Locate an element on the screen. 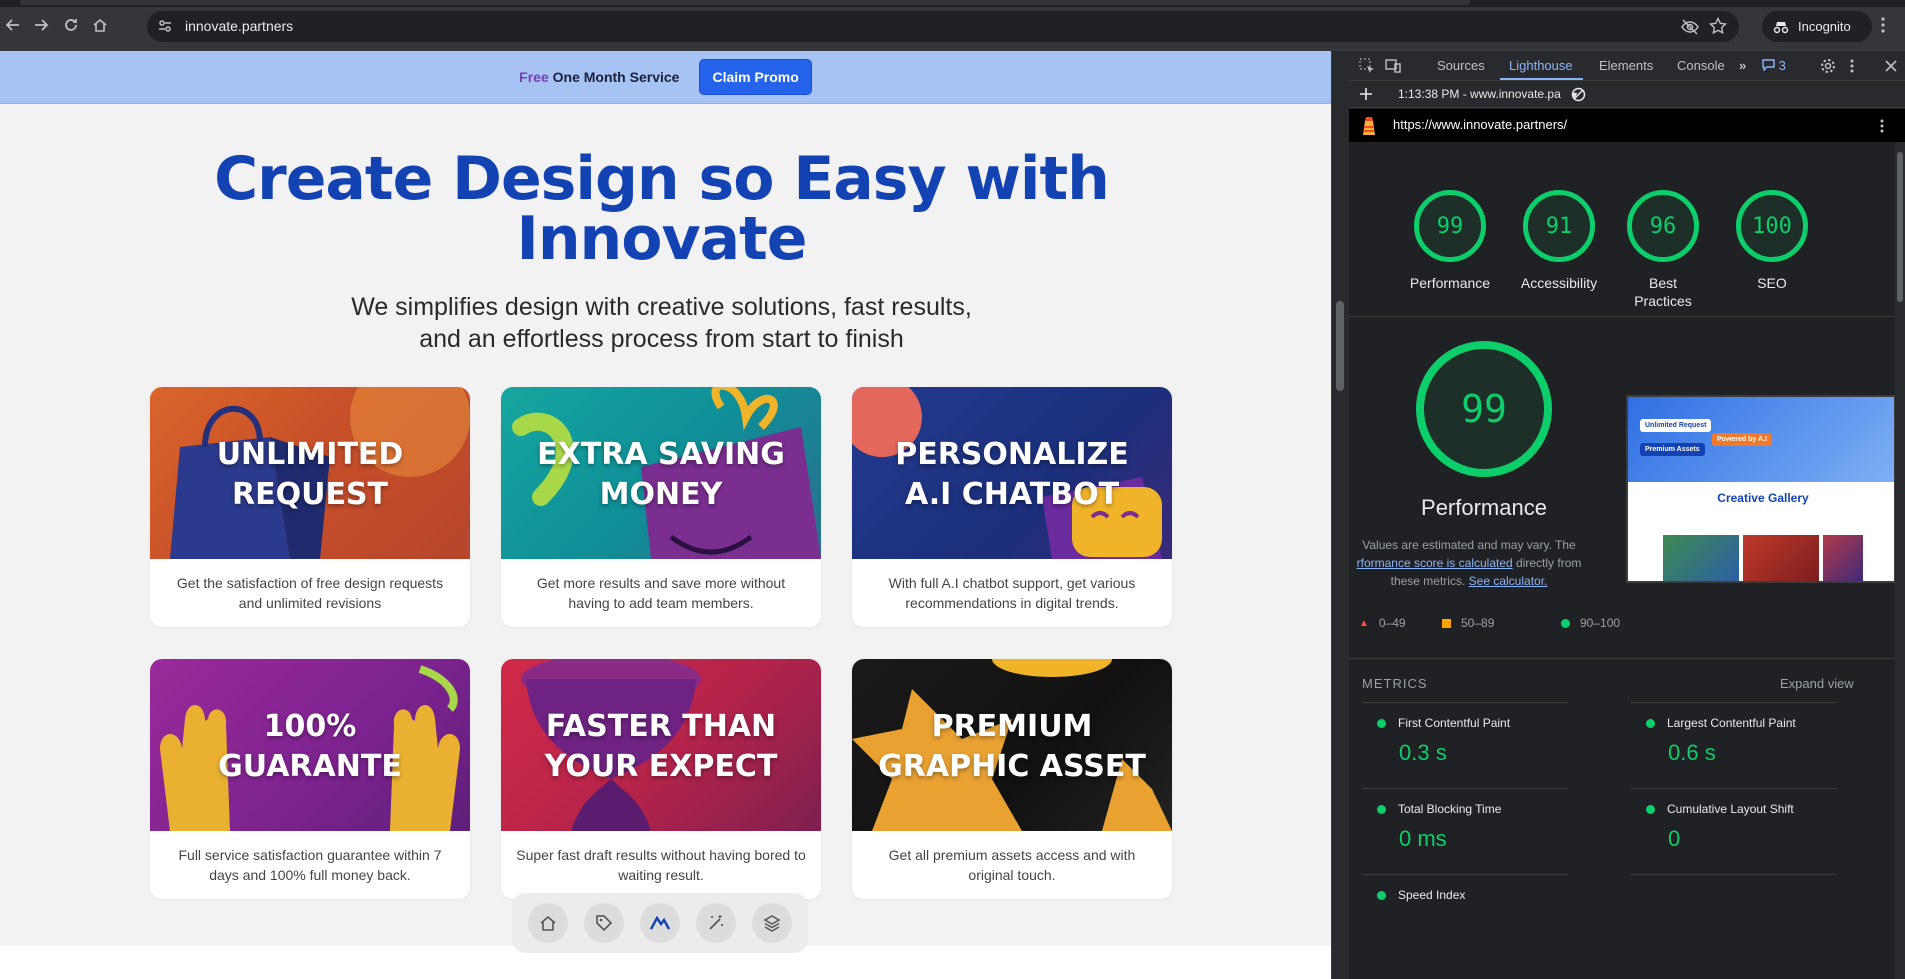 The height and width of the screenshot is (979, 1905). report-url: https://www.innovate.partners/ is located at coordinates (1480, 124).